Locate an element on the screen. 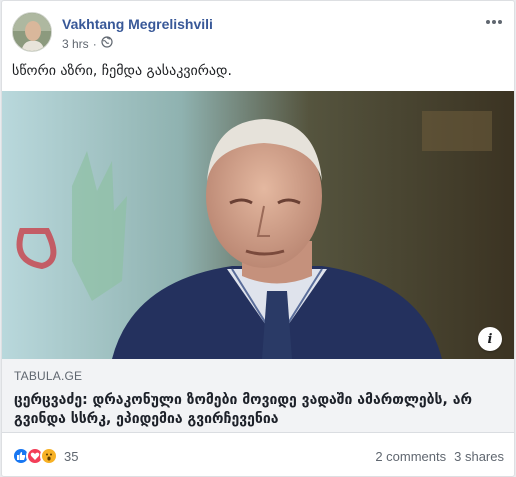  reactions-summary: 35 is located at coordinates (45, 456).